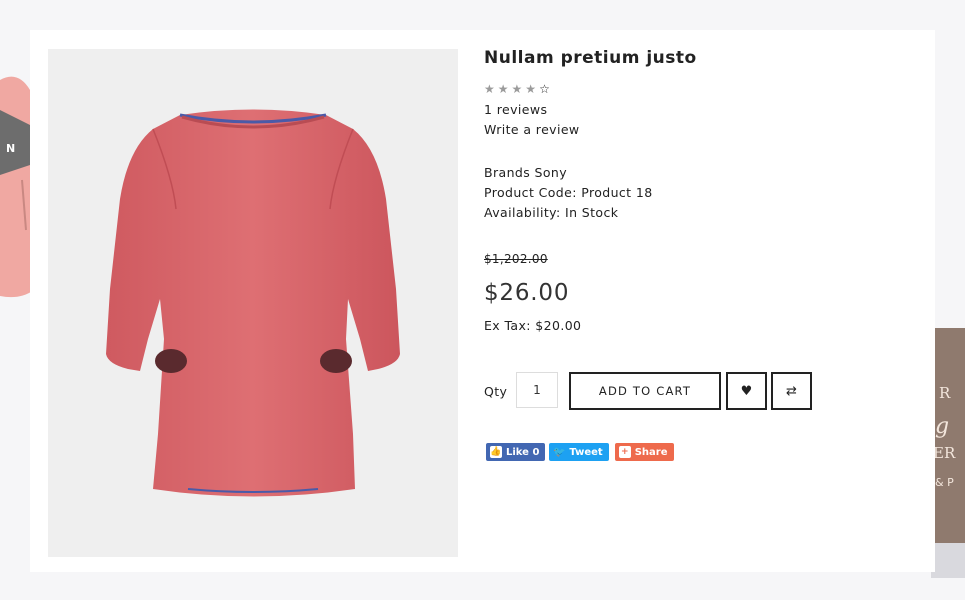  What do you see at coordinates (551, 212) in the screenshot?
I see `availability-text: Availability: In Stock` at bounding box center [551, 212].